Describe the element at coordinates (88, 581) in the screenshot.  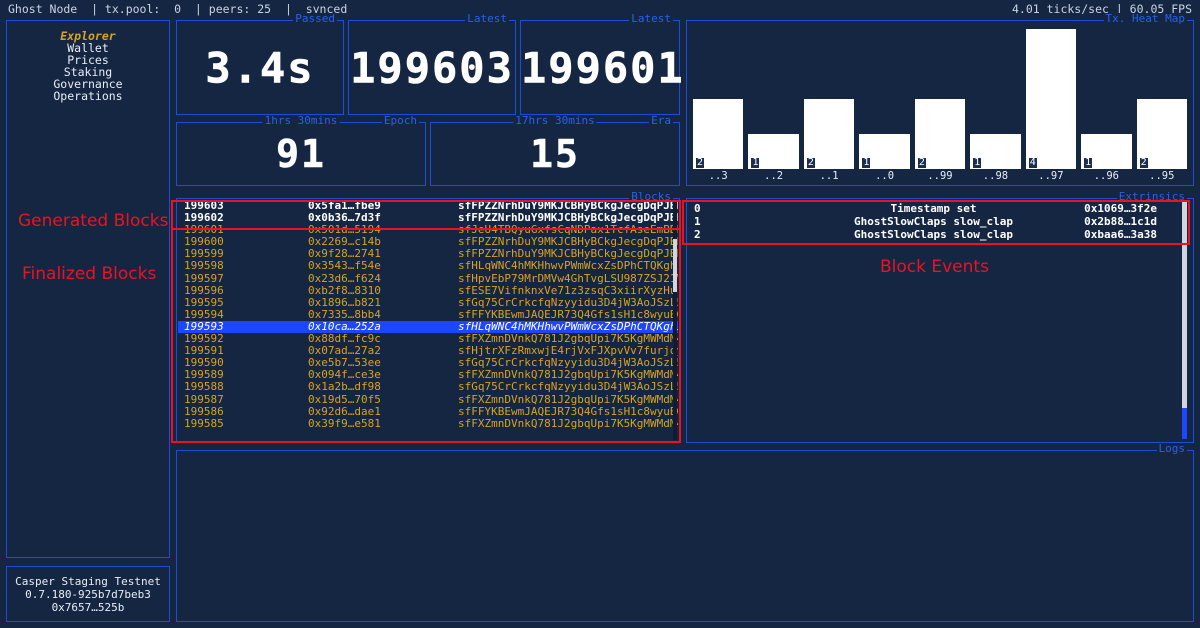
I see `network-name: Casper Staging Testnet` at that location.